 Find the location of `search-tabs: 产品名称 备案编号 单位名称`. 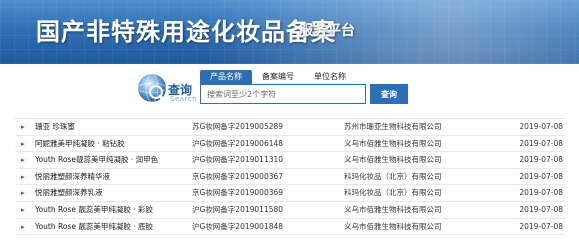

search-tabs: 产品名称 备案编号 单位名称 is located at coordinates (278, 77).